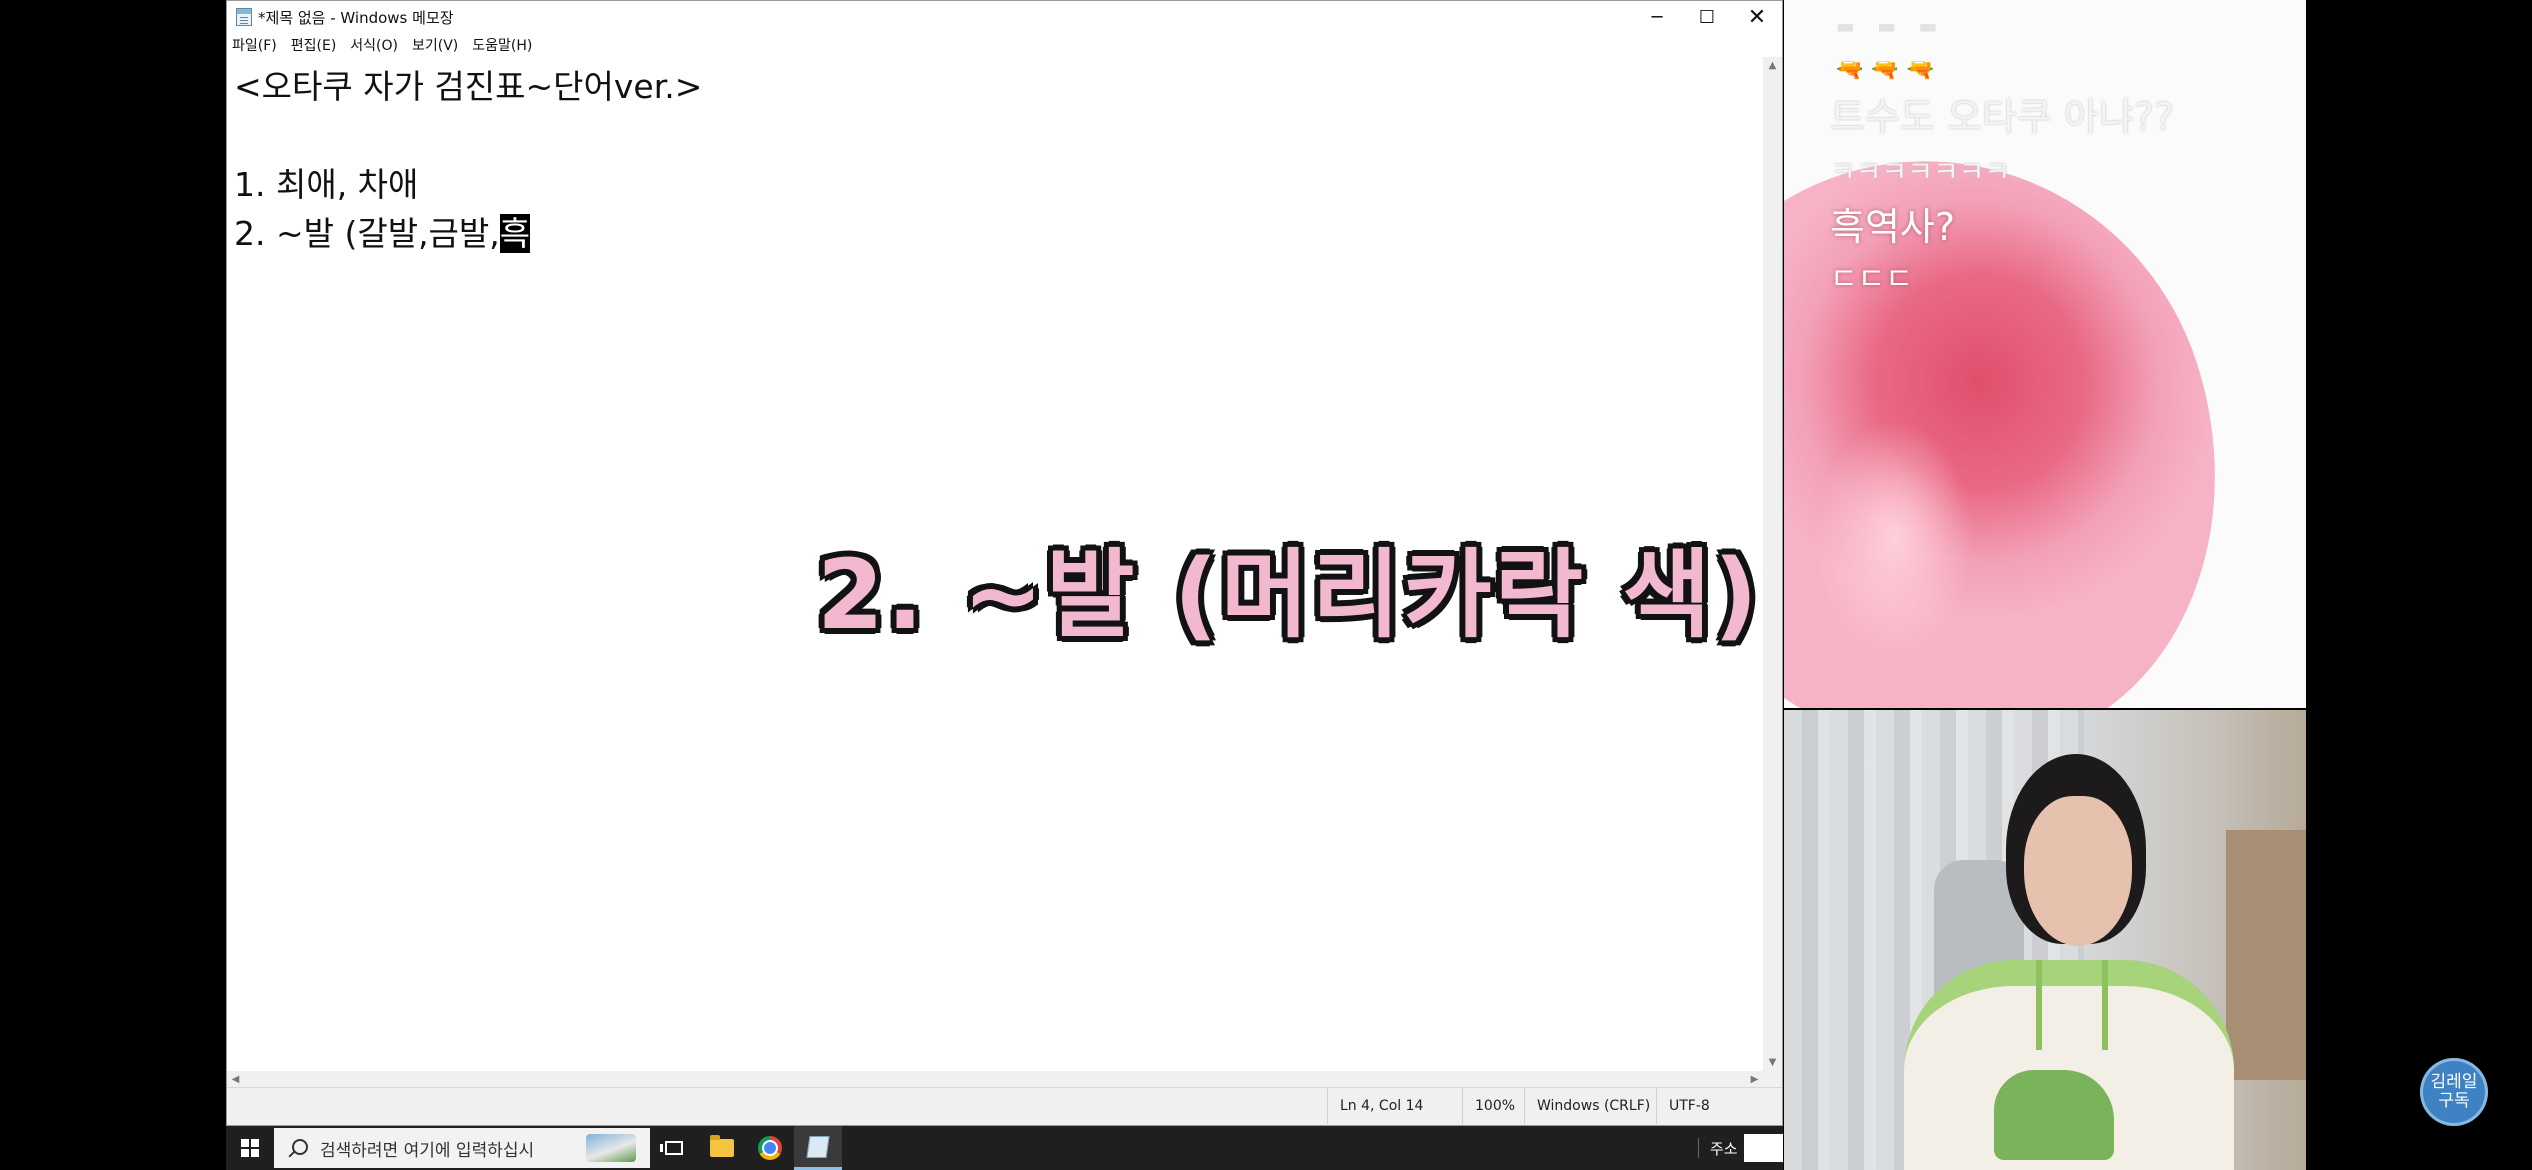  Describe the element at coordinates (2045, 354) in the screenshot. I see `stream-chat-panel: ▬ ▬ ▬ 🔫🔫🔫 트수도 오타쿠 아냐?? ㅋㅋㅋㅋㅋㅋㅋ 흑역사? ㄷㄷㄷ` at that location.